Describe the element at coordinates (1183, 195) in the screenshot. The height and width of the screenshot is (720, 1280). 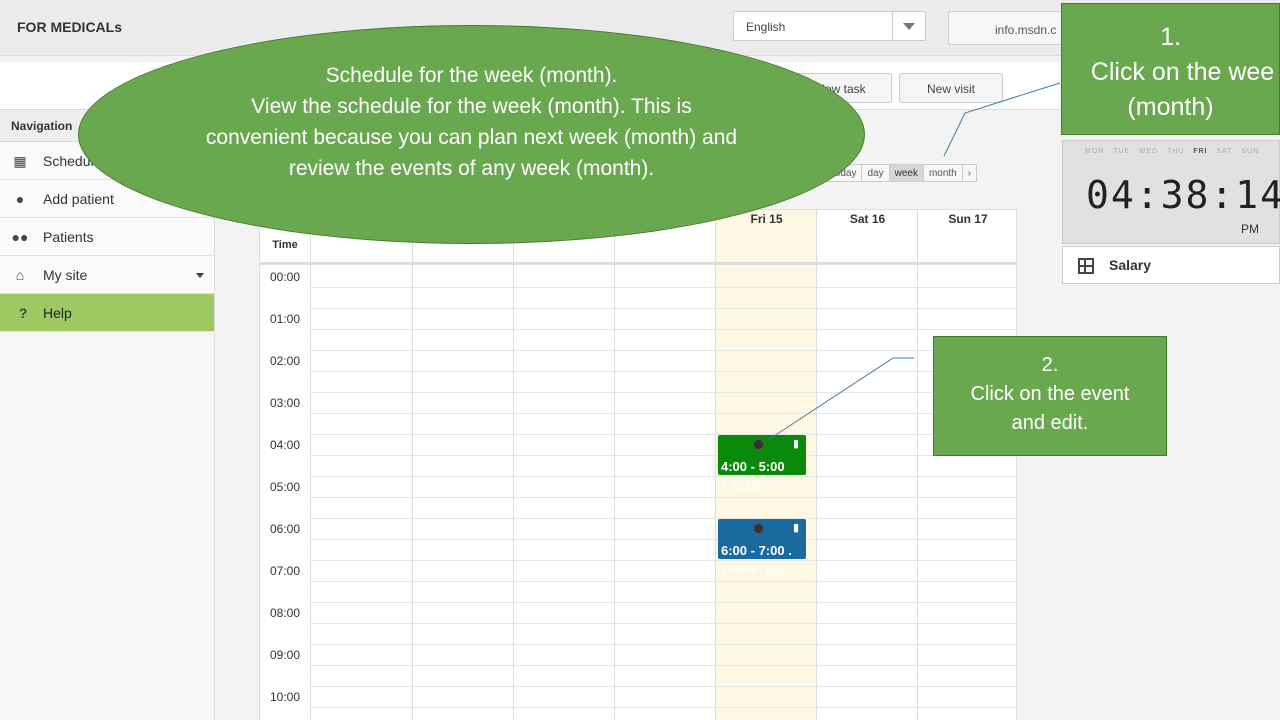
I see `clock-time: 04:38:14` at that location.